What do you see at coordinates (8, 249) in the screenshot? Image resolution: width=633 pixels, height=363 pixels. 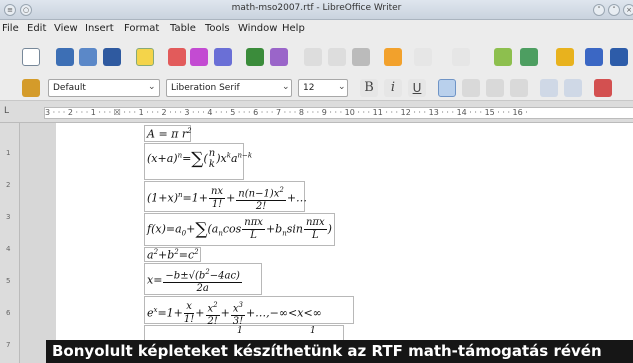 I see `vruler-label: 4` at bounding box center [8, 249].